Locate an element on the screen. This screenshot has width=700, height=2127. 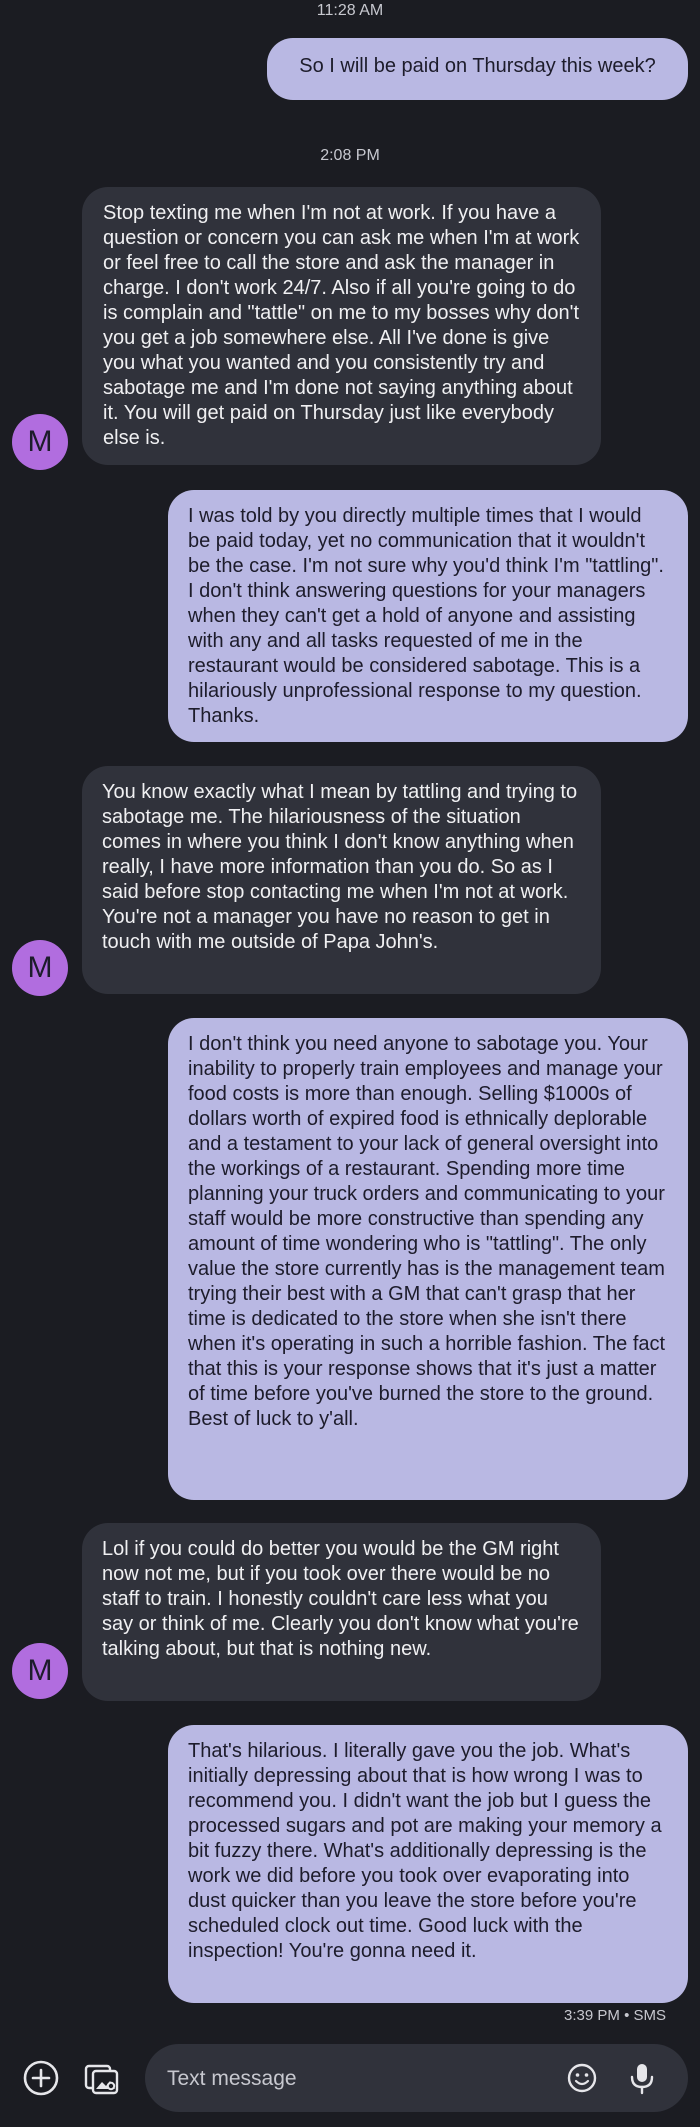
mic-icon is located at coordinates (642, 2078).